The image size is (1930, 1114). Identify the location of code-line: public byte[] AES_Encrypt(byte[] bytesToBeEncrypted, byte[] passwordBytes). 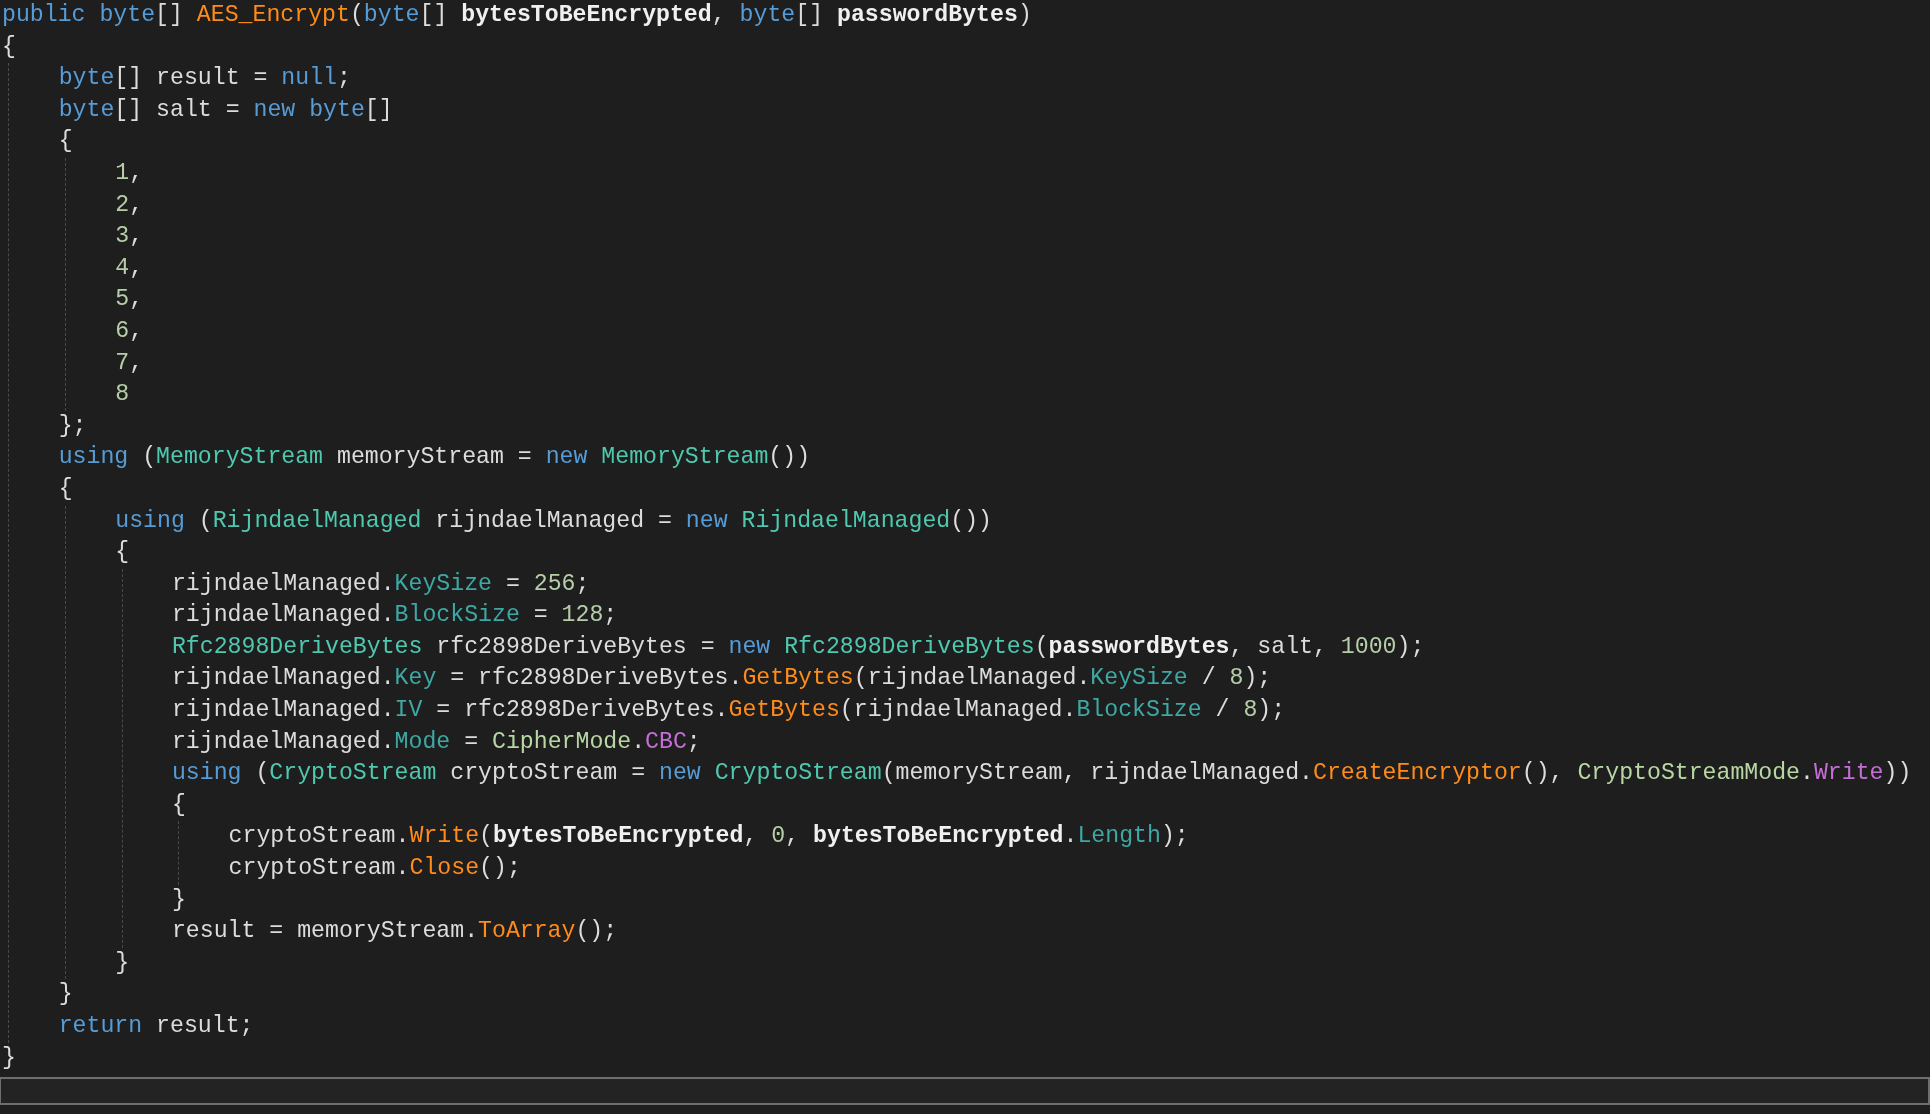
(517, 15).